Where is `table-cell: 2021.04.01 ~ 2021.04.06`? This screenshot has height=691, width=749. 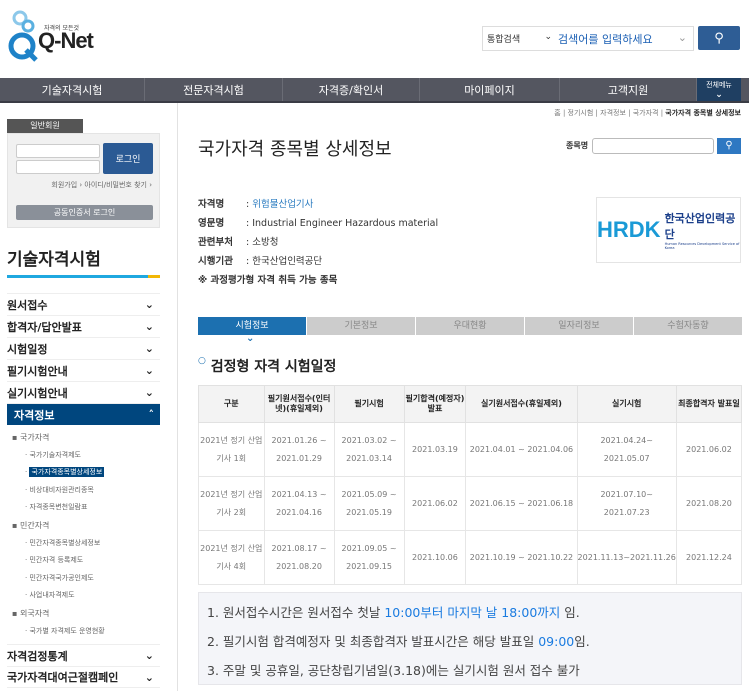 table-cell: 2021.04.01 ~ 2021.04.06 is located at coordinates (521, 449).